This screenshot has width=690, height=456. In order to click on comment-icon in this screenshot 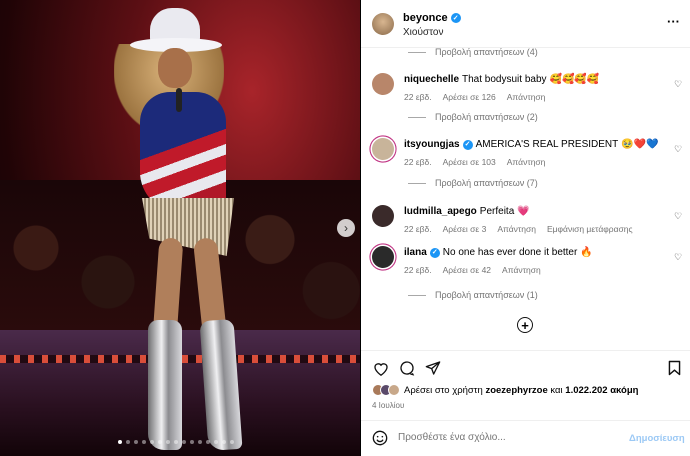, I will do `click(407, 368)`.